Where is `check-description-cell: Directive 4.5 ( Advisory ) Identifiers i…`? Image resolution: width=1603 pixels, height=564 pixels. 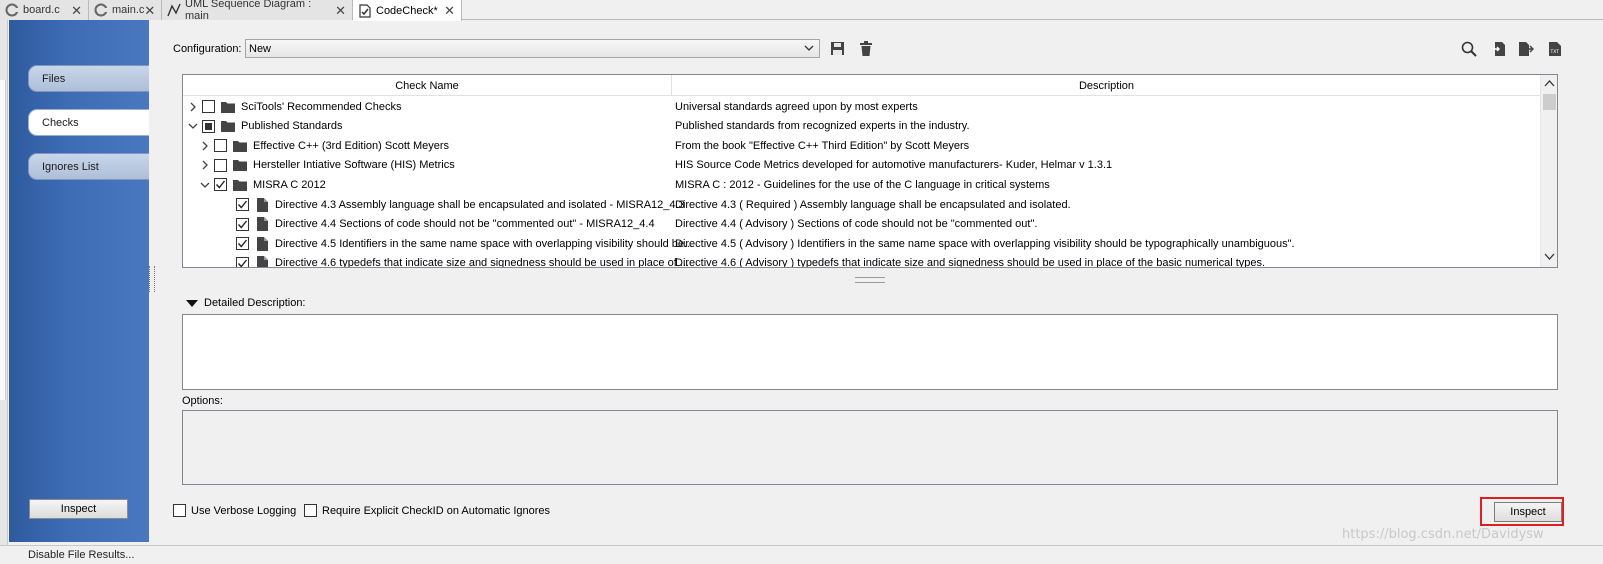 check-description-cell: Directive 4.5 ( Advisory ) Identifiers i… is located at coordinates (985, 243).